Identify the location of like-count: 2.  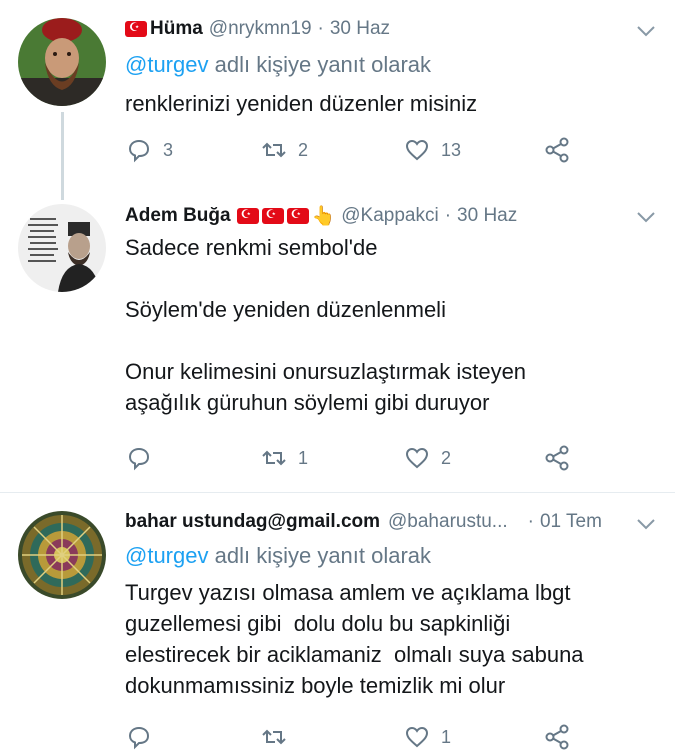
(446, 457).